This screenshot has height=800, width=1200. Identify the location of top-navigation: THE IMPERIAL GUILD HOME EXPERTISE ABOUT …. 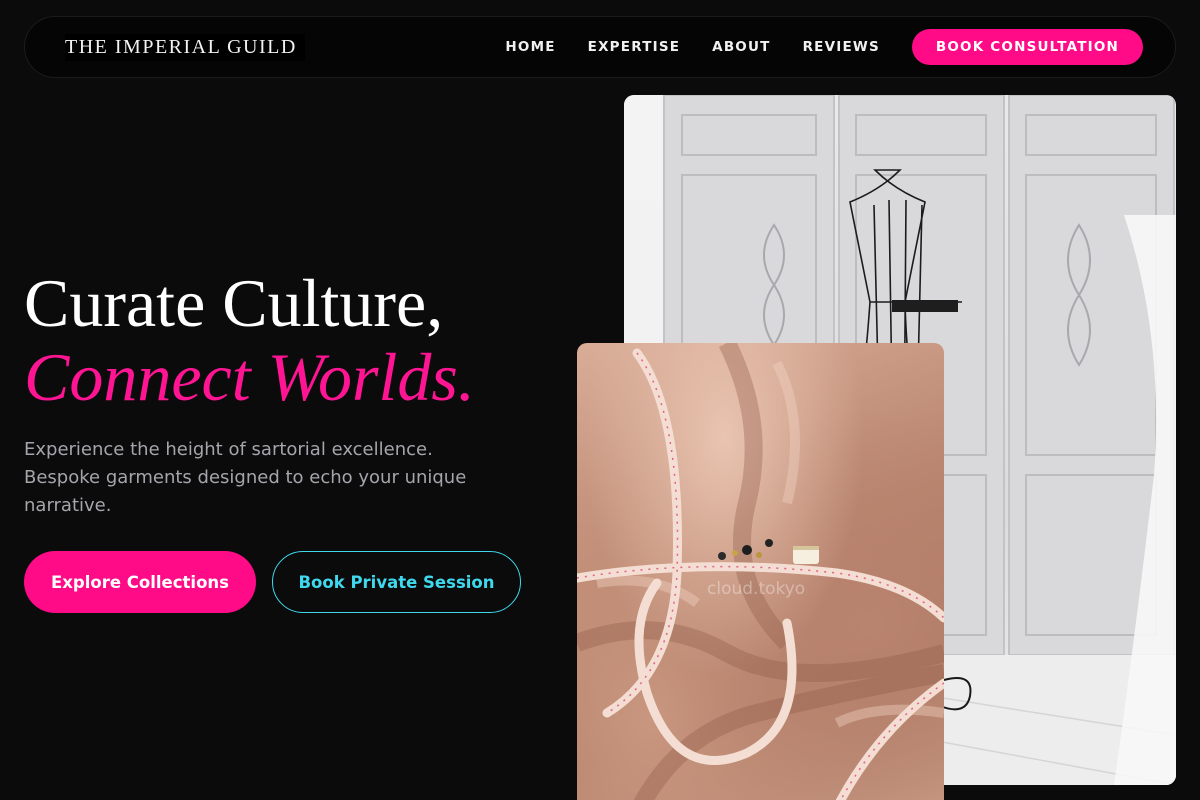
(600, 47).